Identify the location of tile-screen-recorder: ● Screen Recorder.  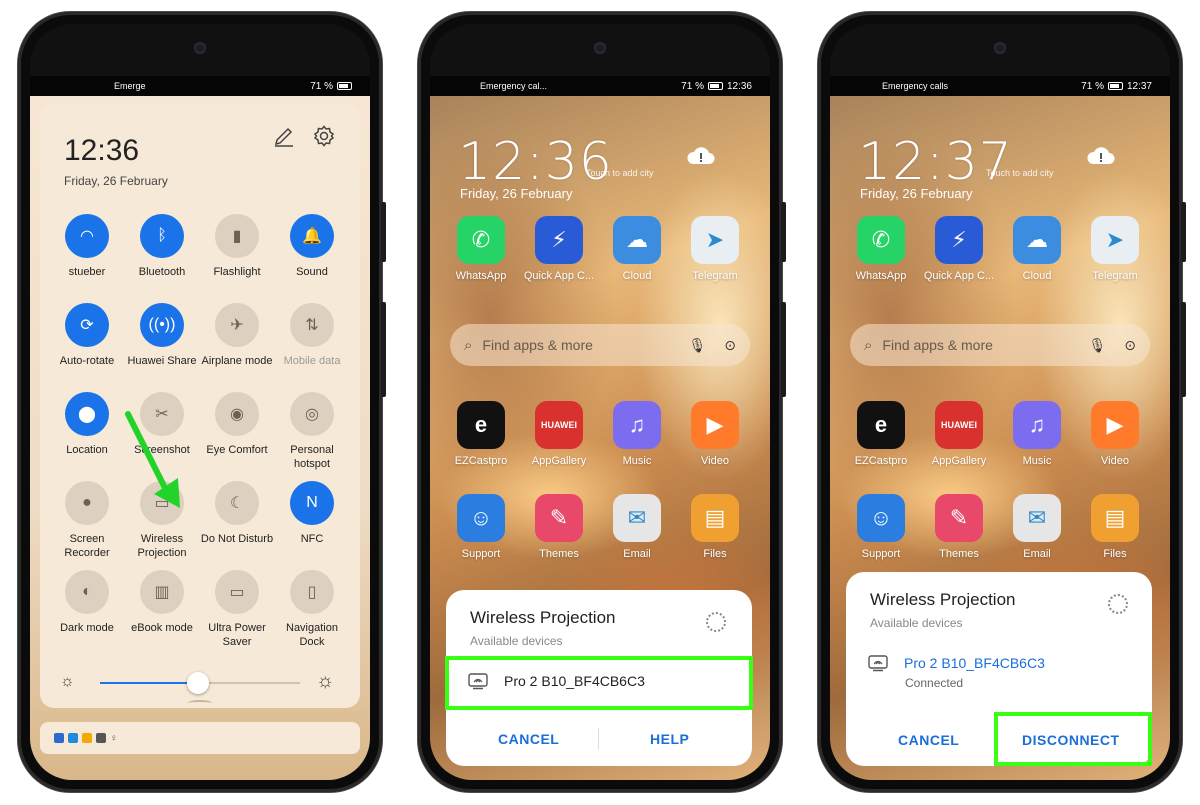
(87, 520).